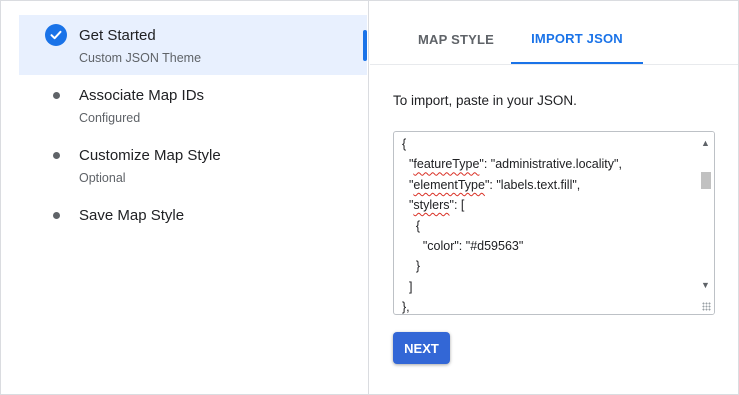  Describe the element at coordinates (577, 39) in the screenshot. I see `tab-import-json: IMPORT JSON` at that location.